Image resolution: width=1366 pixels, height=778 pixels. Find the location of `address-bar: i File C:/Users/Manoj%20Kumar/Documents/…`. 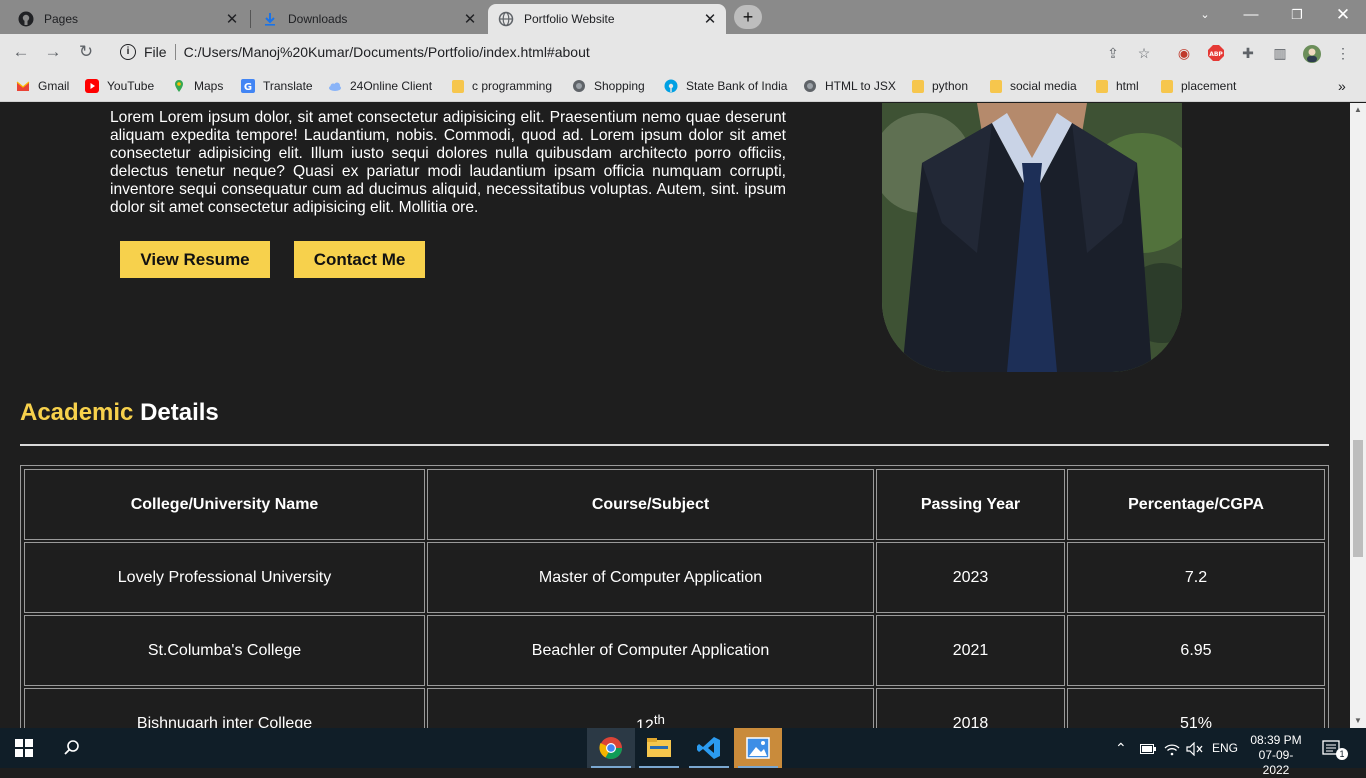

address-bar: i File C:/Users/Manoj%20Kumar/Documents/… is located at coordinates (640, 52).